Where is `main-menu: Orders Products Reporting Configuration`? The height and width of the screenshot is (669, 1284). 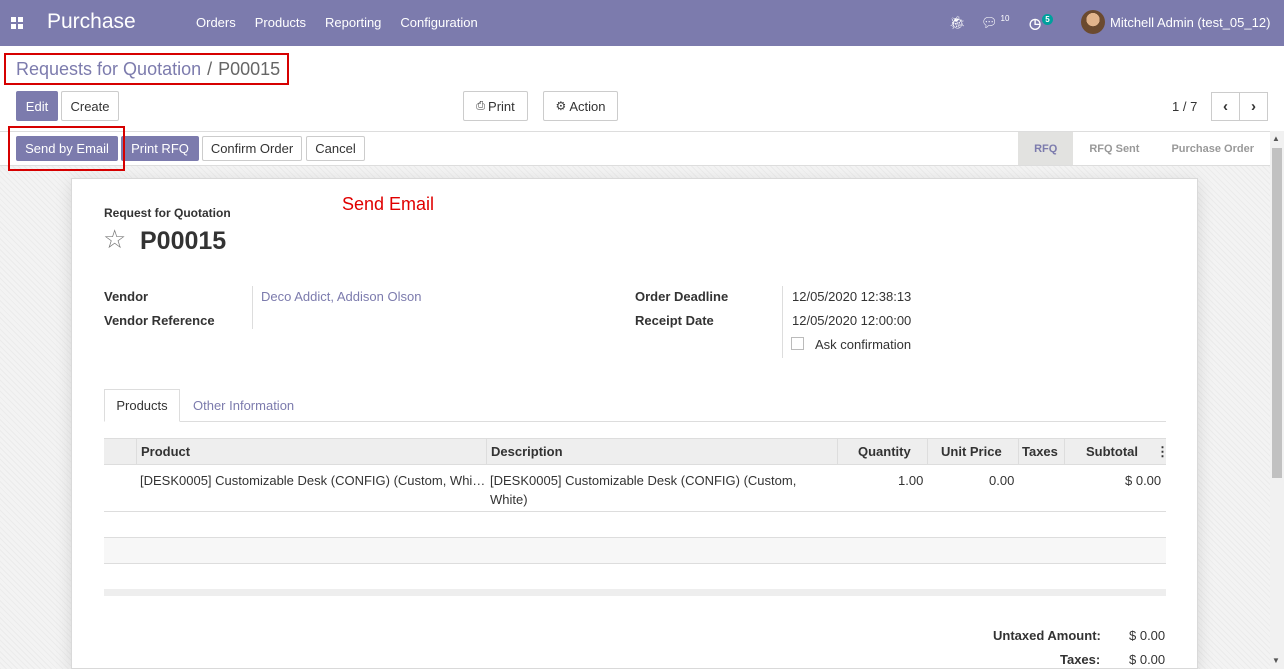 main-menu: Orders Products Reporting Configuration is located at coordinates (346, 22).